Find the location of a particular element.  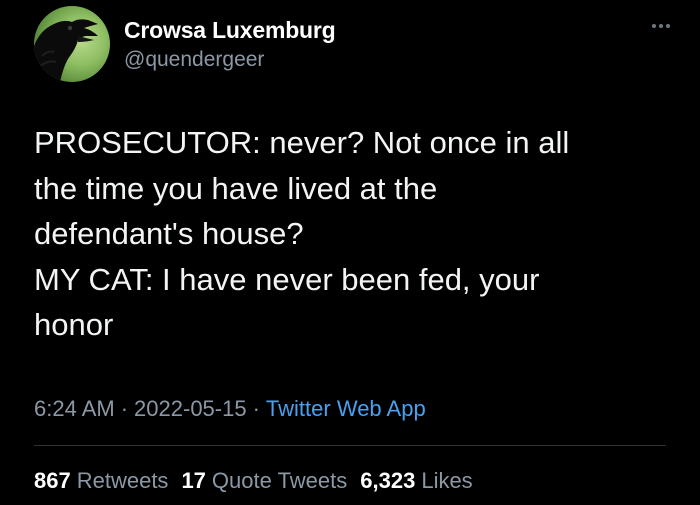

more-options-icon is located at coordinates (661, 26).